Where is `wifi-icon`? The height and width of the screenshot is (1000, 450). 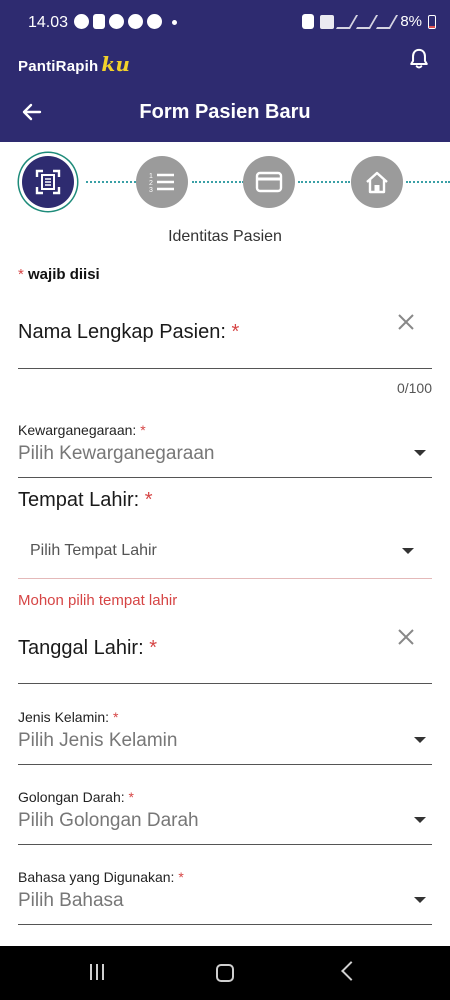 wifi-icon is located at coordinates (347, 21).